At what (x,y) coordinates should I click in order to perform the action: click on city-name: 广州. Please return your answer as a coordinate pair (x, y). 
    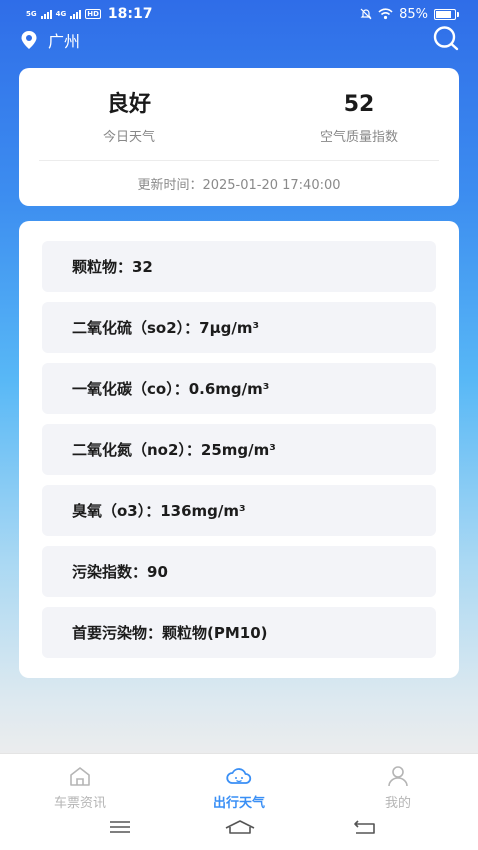
    Looking at the image, I should click on (64, 41).